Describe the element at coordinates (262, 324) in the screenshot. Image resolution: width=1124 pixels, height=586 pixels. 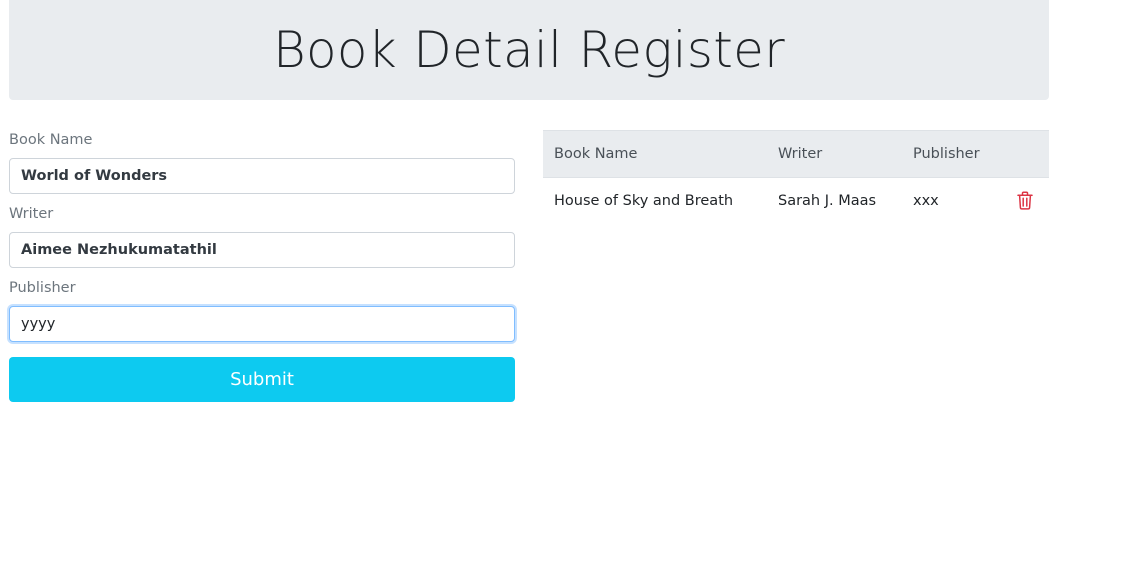
I see `publisher-input` at that location.